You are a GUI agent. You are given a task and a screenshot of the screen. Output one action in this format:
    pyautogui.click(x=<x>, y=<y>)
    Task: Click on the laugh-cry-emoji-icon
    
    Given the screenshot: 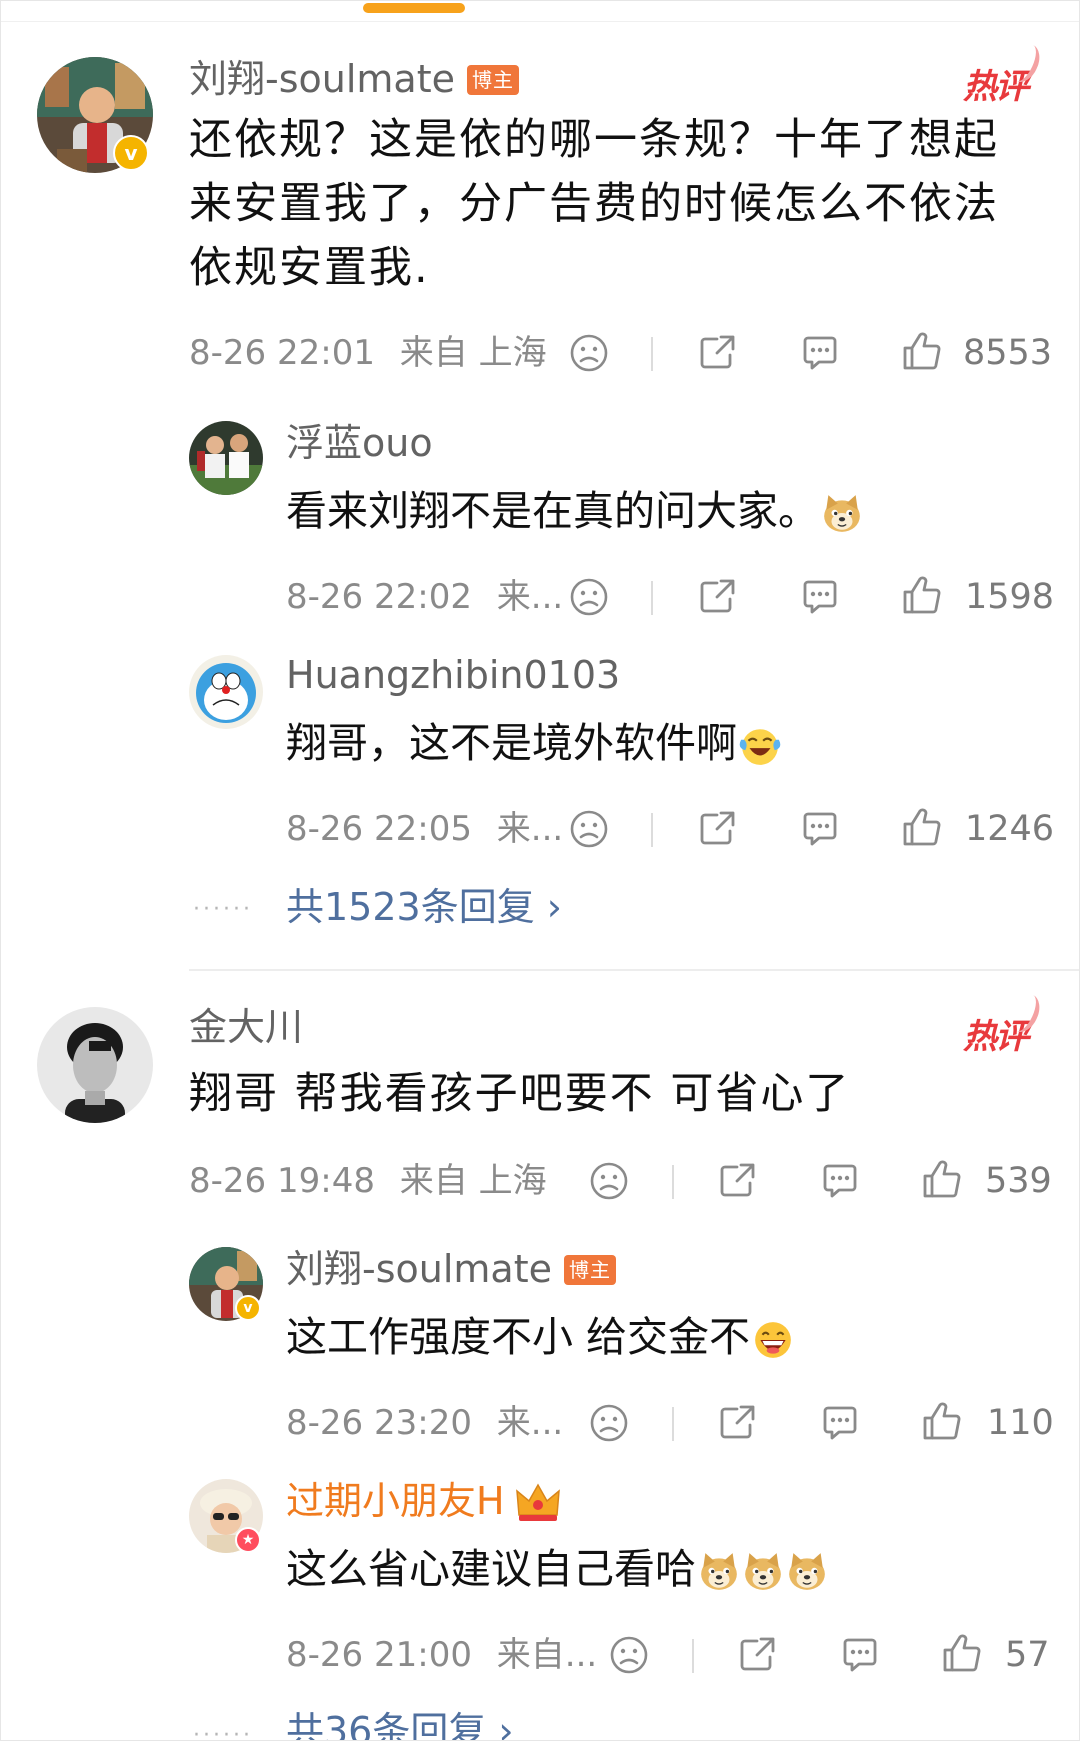 What is the action you would take?
    pyautogui.click(x=760, y=747)
    